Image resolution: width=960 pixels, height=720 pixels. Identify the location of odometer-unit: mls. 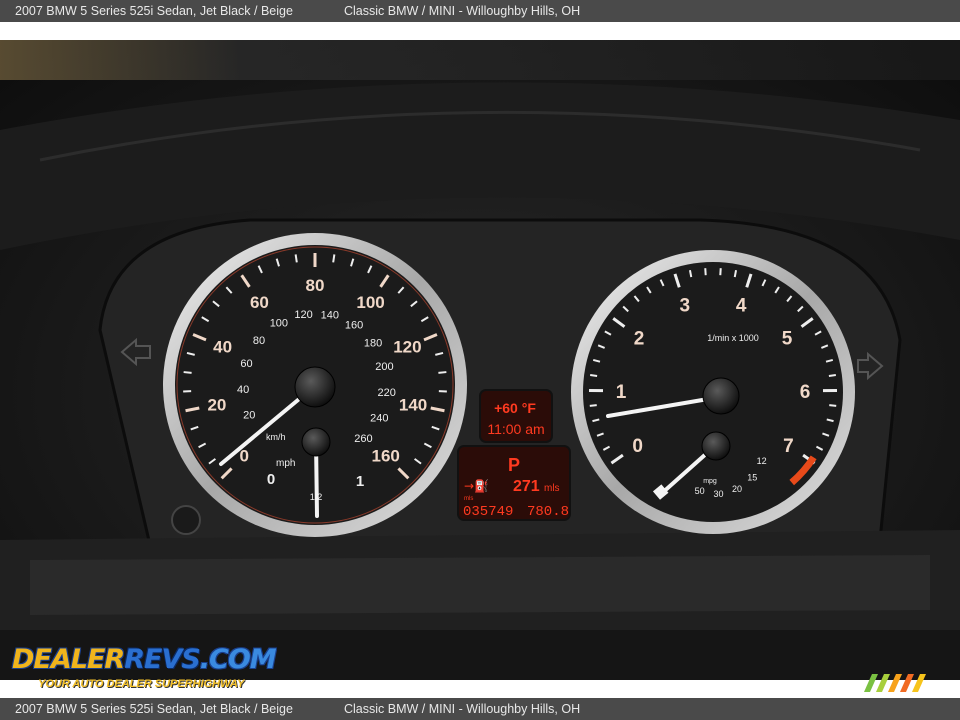
(468, 499).